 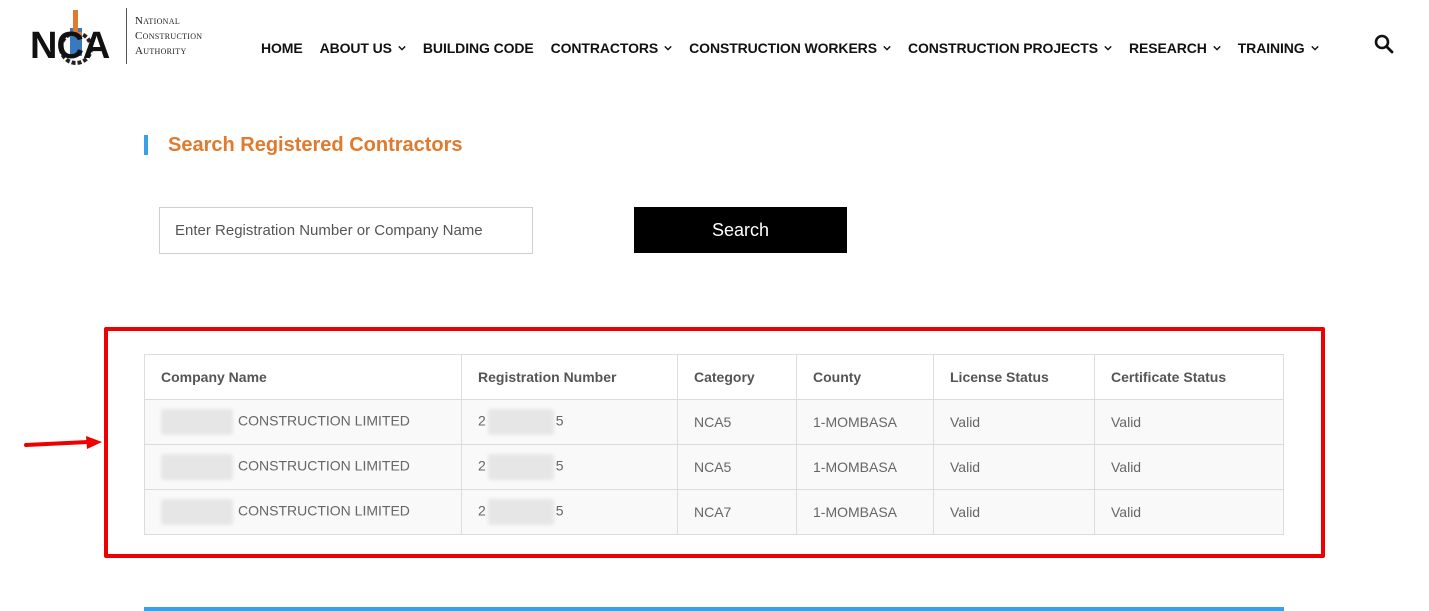 What do you see at coordinates (355, 48) in the screenshot?
I see `nav-label: ABOUT US` at bounding box center [355, 48].